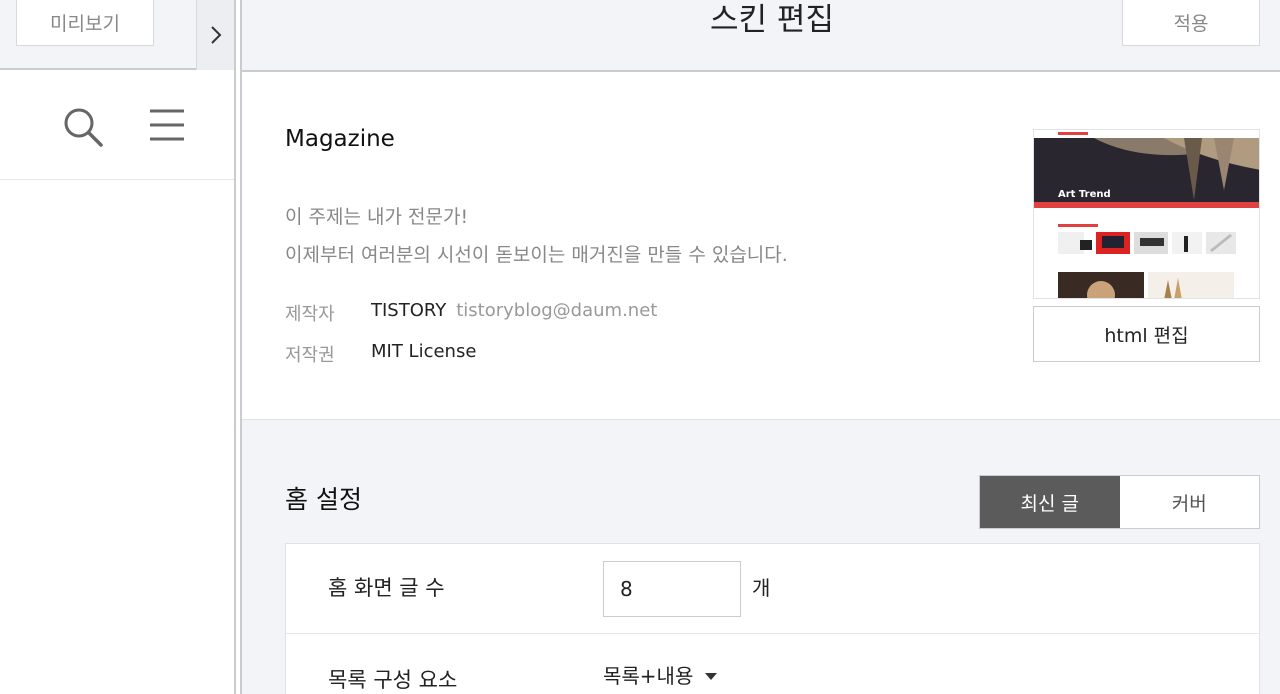  I want to click on list-composition-label: 목록 구성 요소, so click(393, 680).